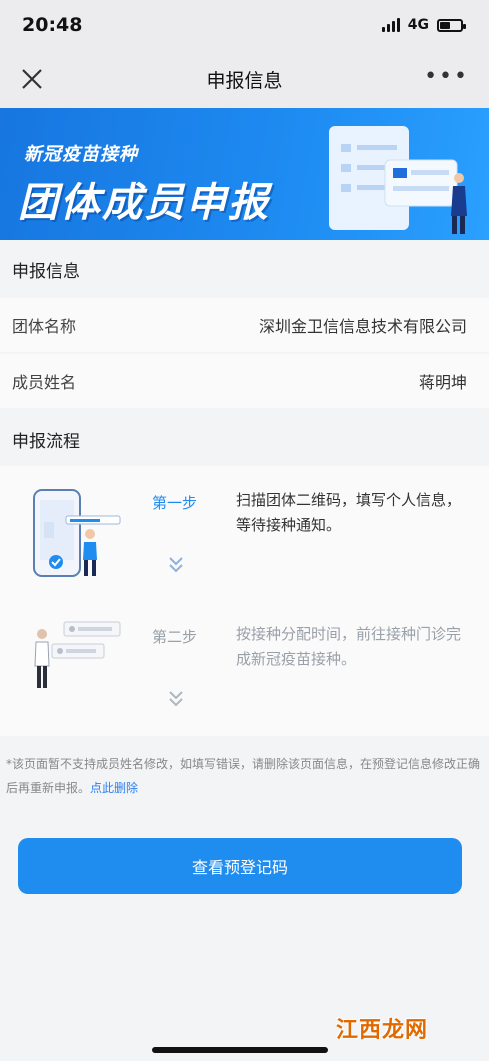  Describe the element at coordinates (114, 788) in the screenshot. I see `delete-link: 点此删除` at that location.